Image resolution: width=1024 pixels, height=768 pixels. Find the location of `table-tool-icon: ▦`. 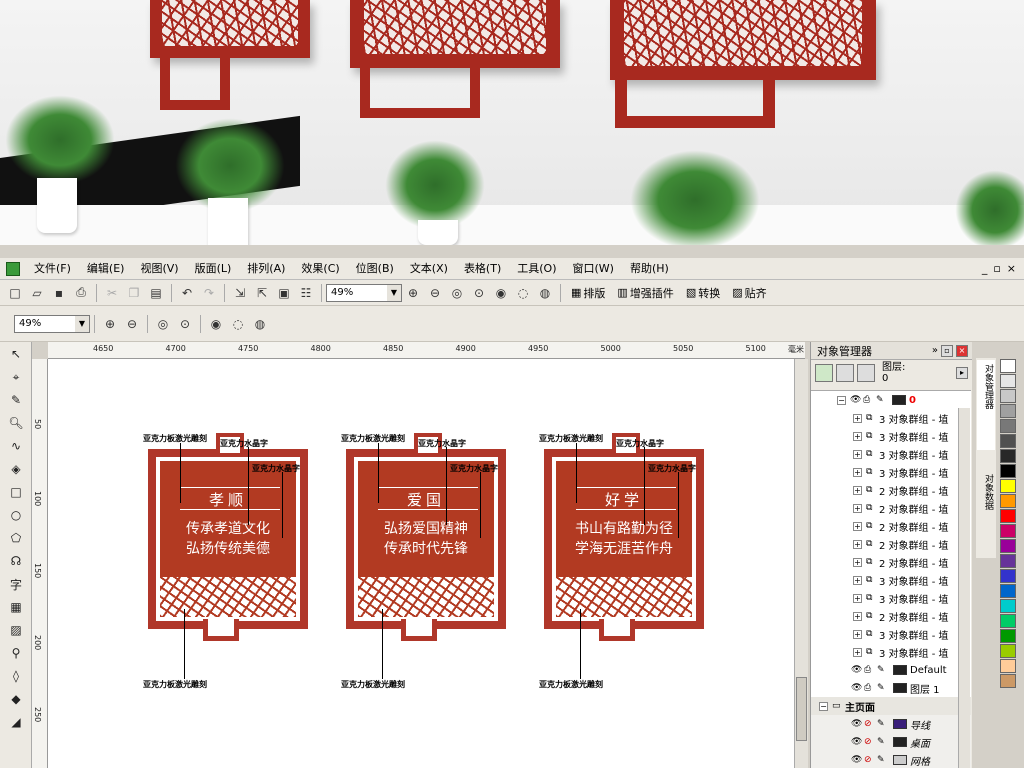

table-tool-icon: ▦ is located at coordinates (16, 607).